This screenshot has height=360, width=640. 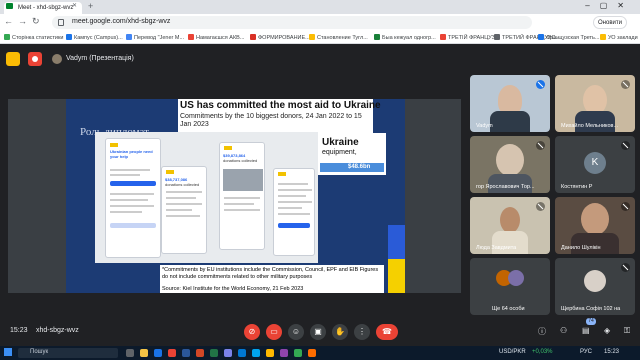 What do you see at coordinates (43, 8) in the screenshot?
I see `tab-meet: Meet - xhd-sbgz-wvz` at bounding box center [43, 8].